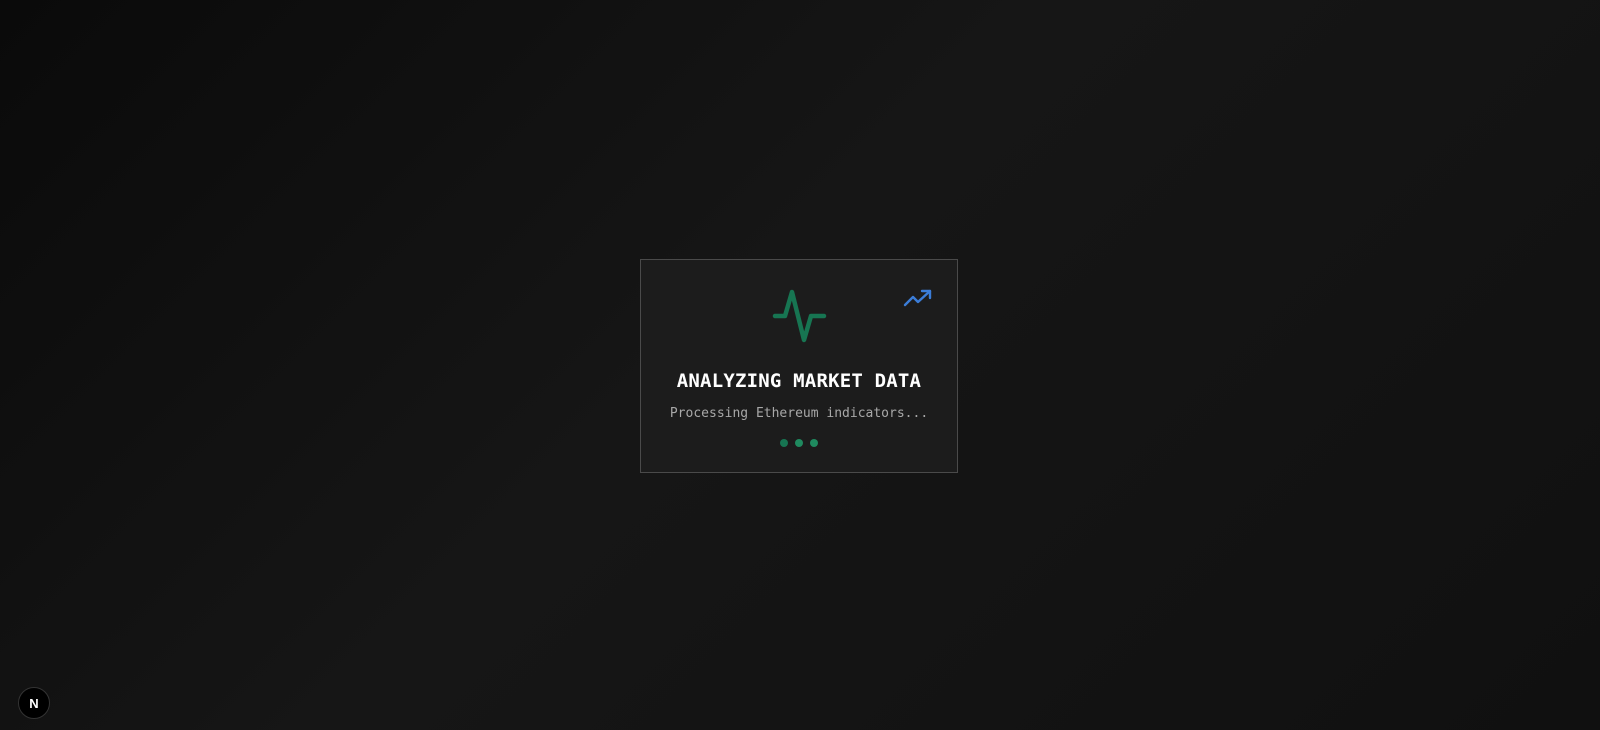  What do you see at coordinates (917, 298) in the screenshot?
I see `trending-up-icon` at bounding box center [917, 298].